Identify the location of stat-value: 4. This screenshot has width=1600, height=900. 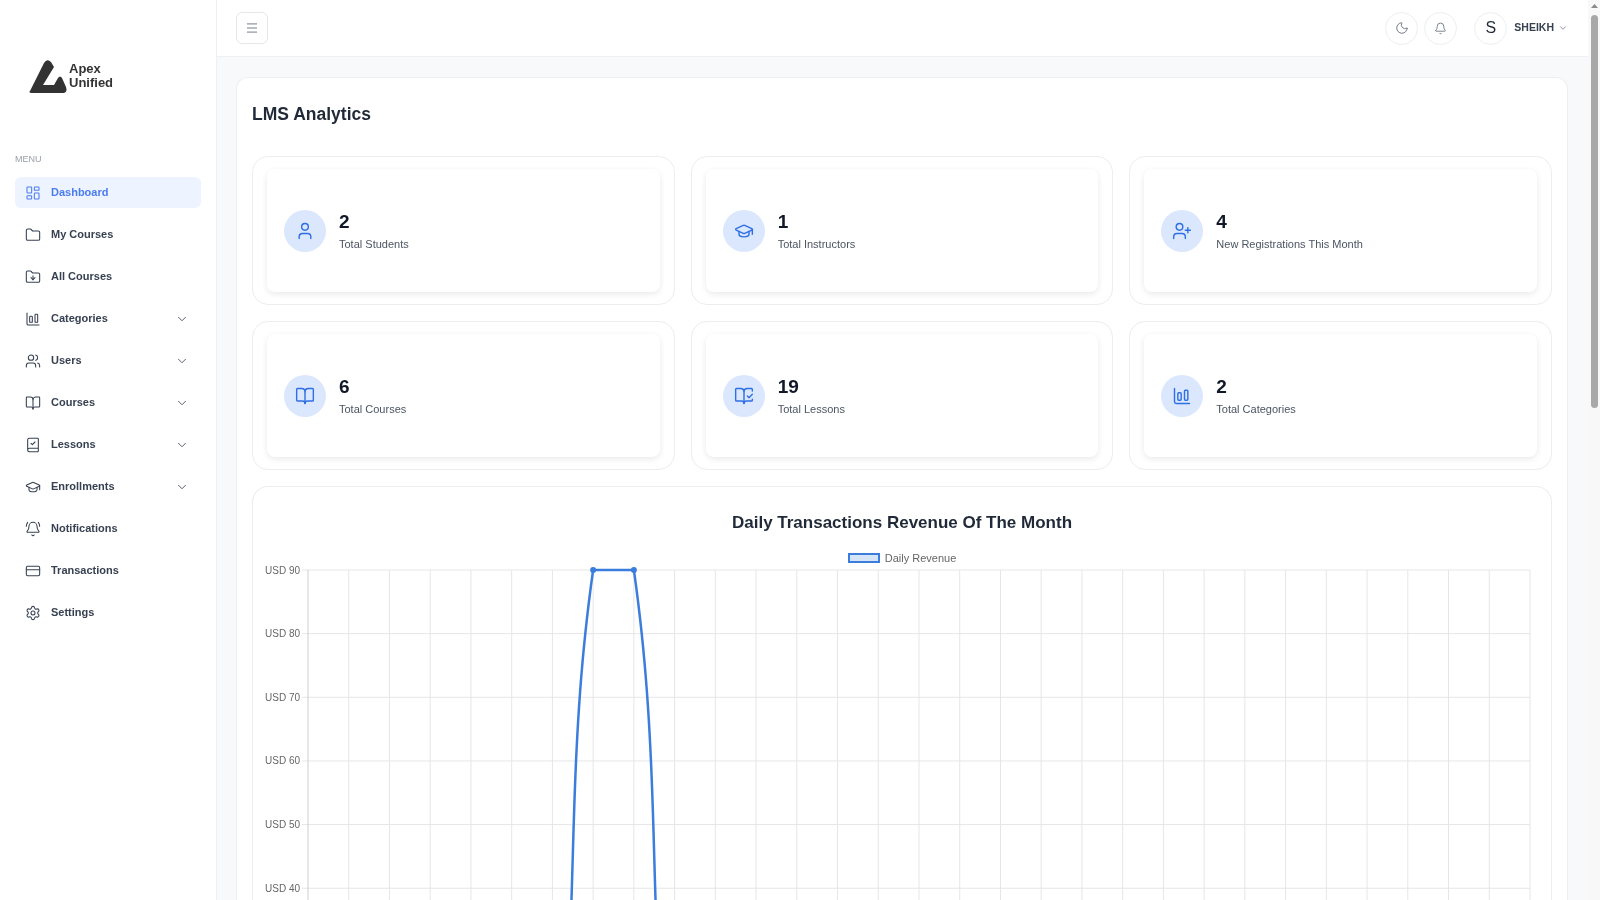
(1222, 221).